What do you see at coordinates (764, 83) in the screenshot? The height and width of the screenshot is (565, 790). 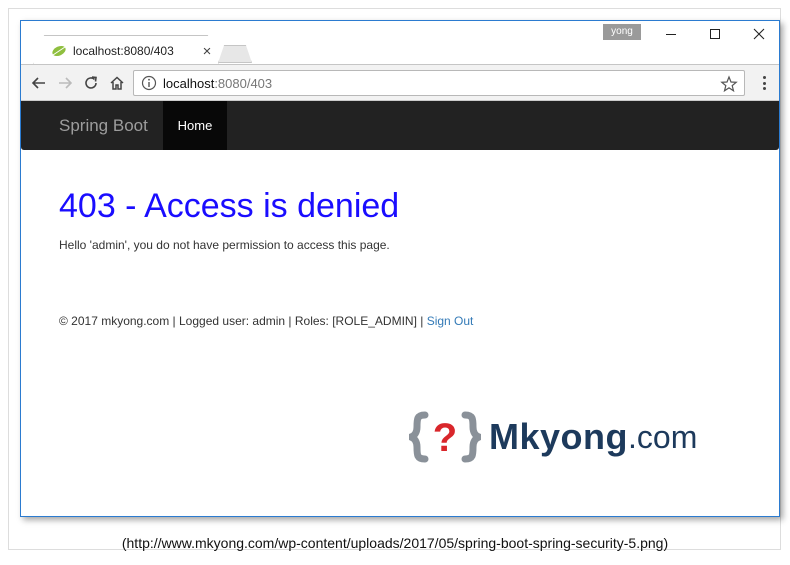 I see `menu-dots-icon` at bounding box center [764, 83].